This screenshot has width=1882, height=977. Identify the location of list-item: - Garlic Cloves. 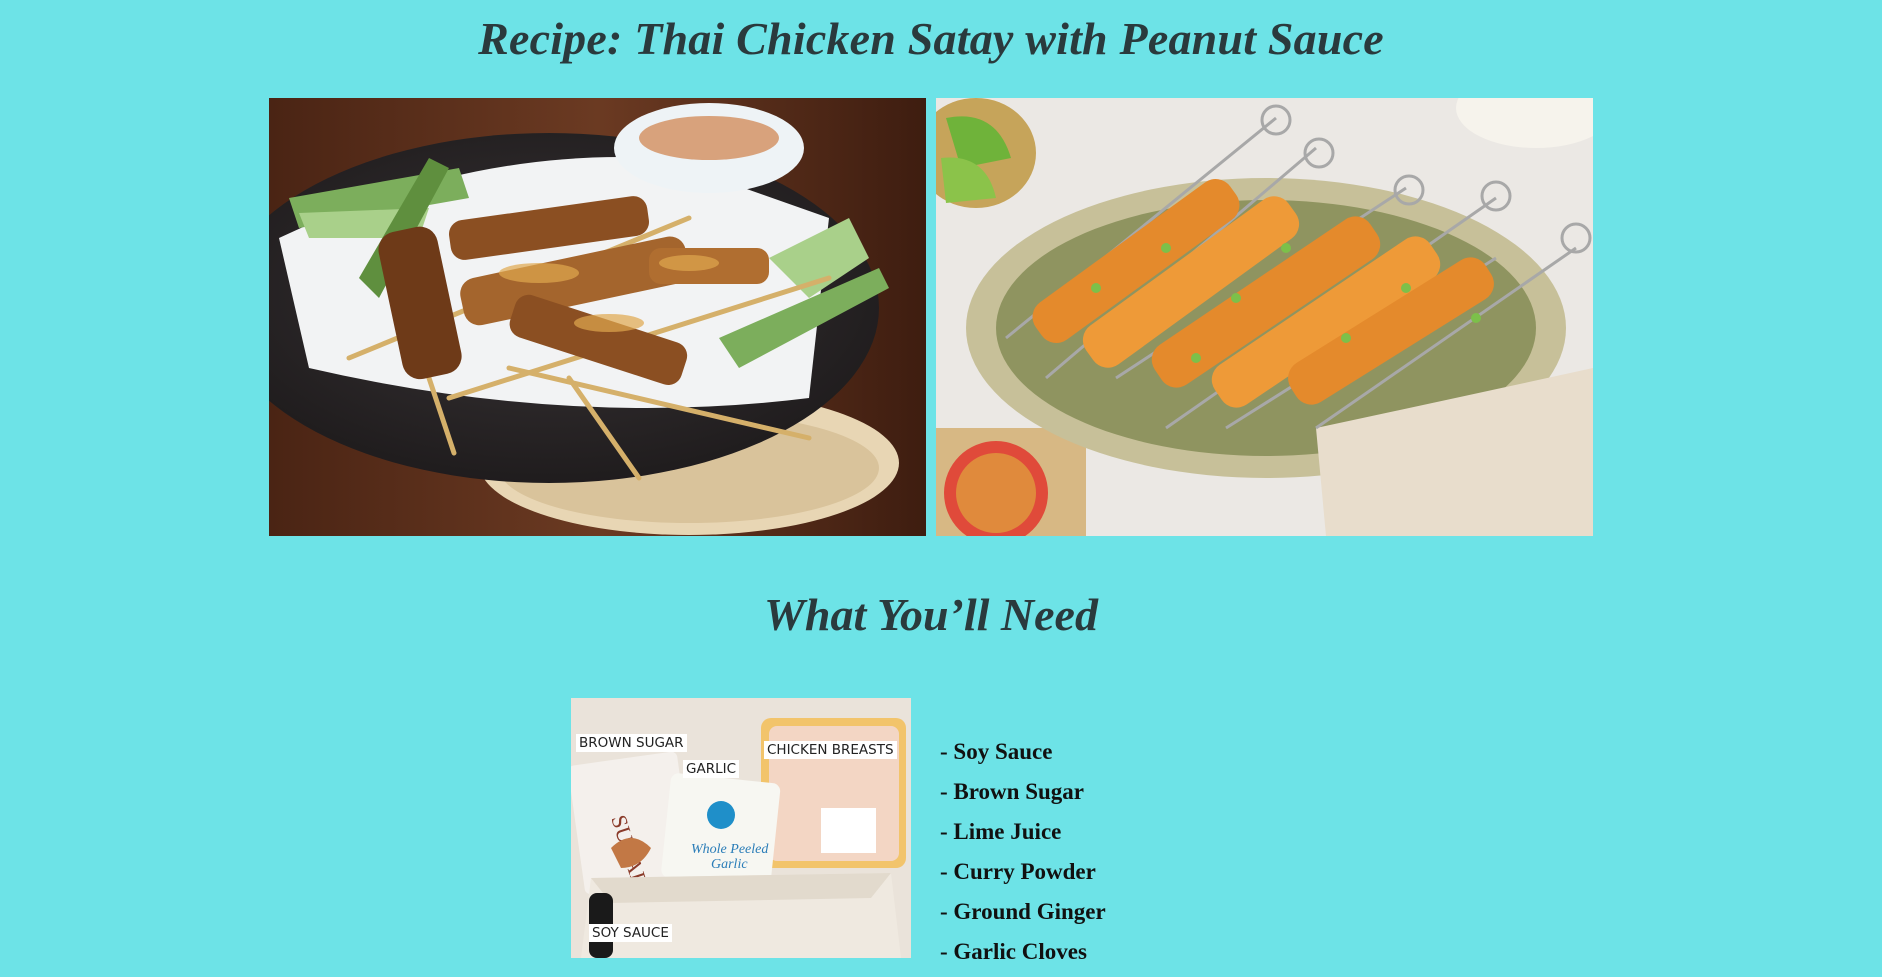
(1013, 951).